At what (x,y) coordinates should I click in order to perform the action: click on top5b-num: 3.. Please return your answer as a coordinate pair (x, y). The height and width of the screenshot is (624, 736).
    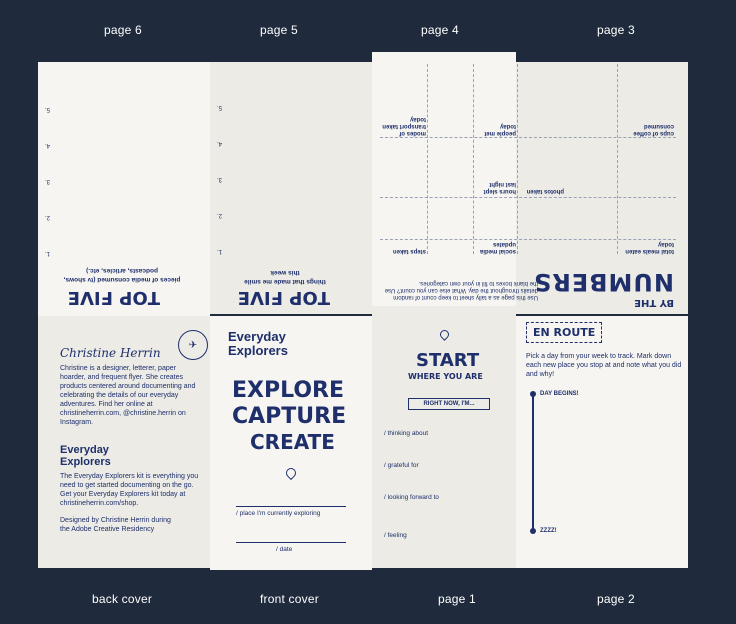
    Looking at the image, I should click on (219, 179).